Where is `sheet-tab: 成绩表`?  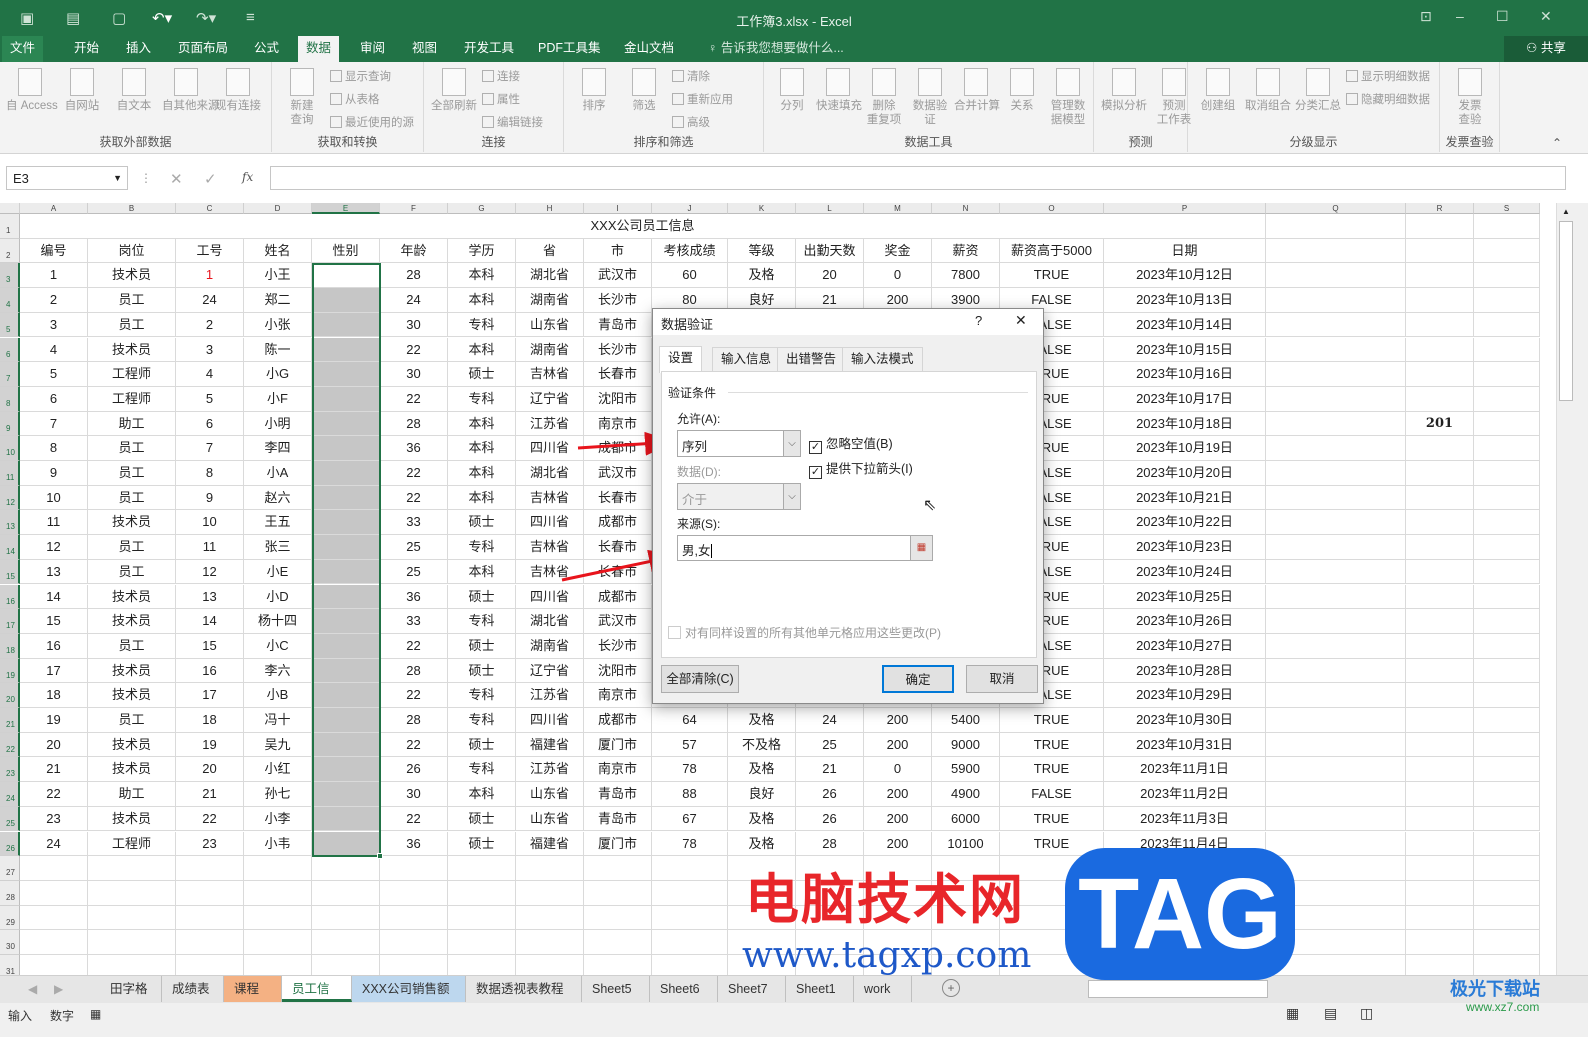 sheet-tab: 成绩表 is located at coordinates (193, 989).